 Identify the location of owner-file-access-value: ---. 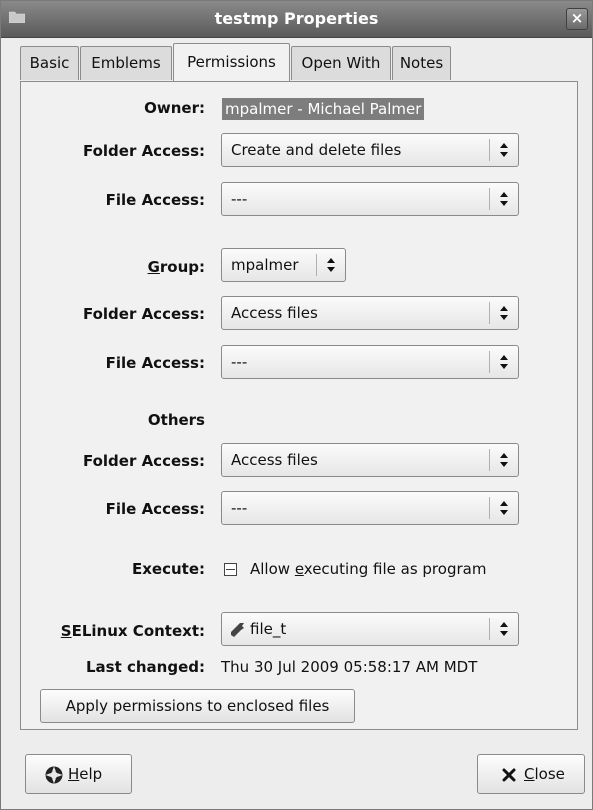
(239, 199).